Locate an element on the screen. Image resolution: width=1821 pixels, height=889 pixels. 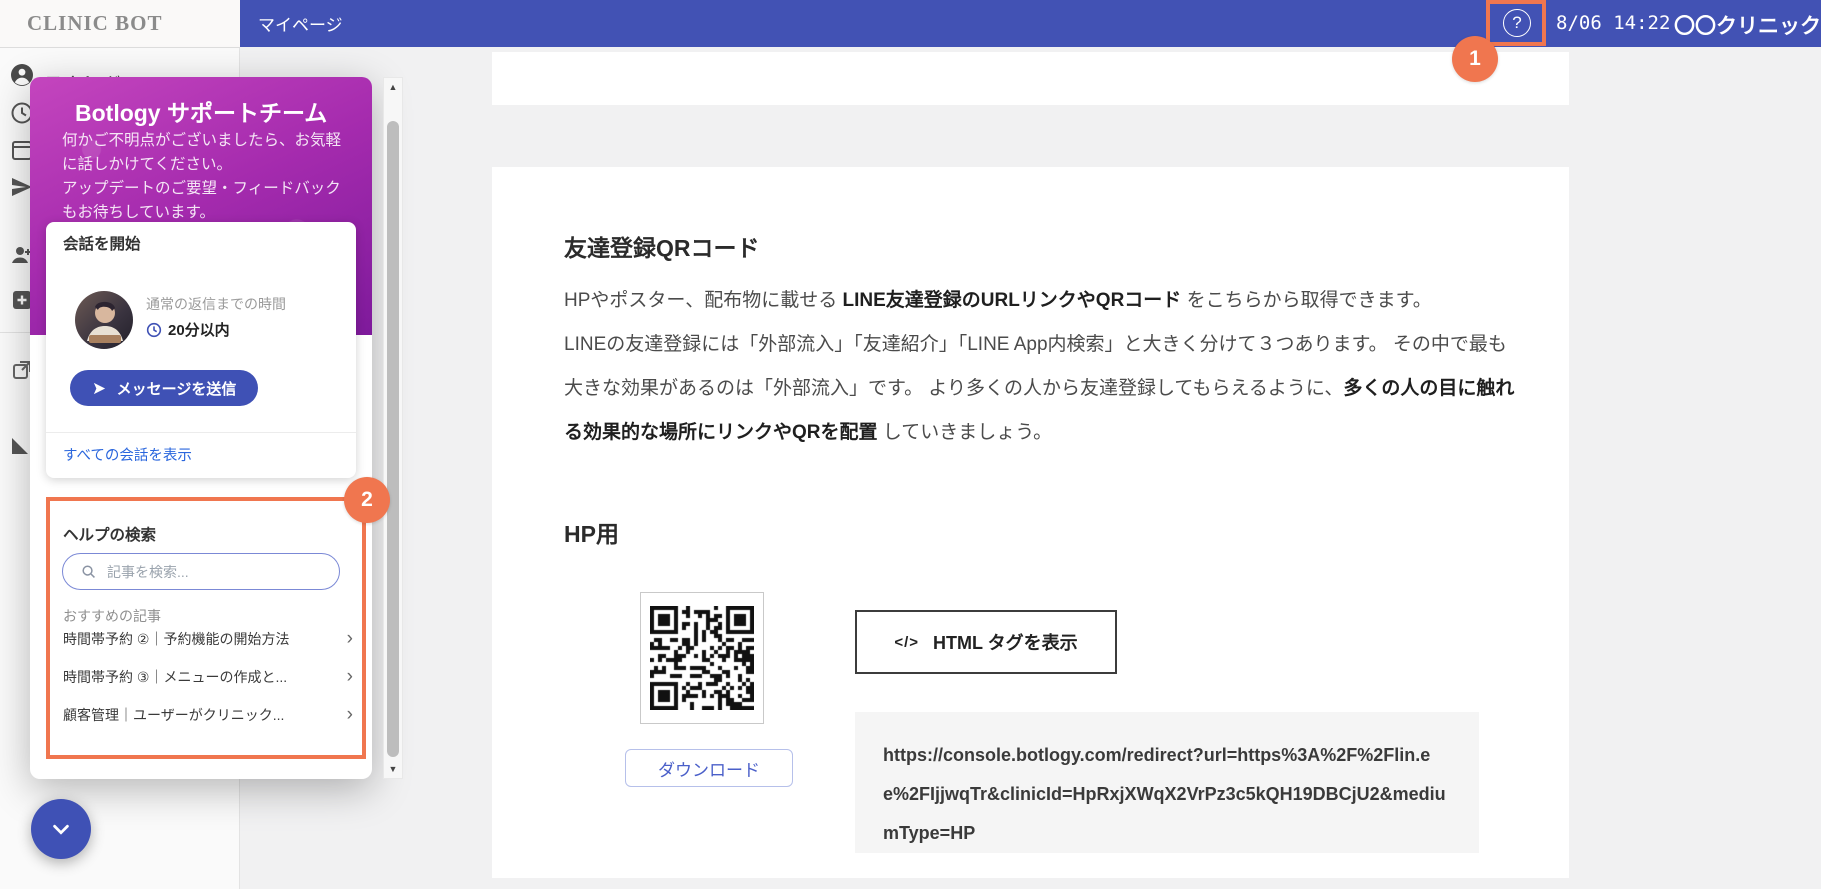
qr-code is located at coordinates (702, 658).